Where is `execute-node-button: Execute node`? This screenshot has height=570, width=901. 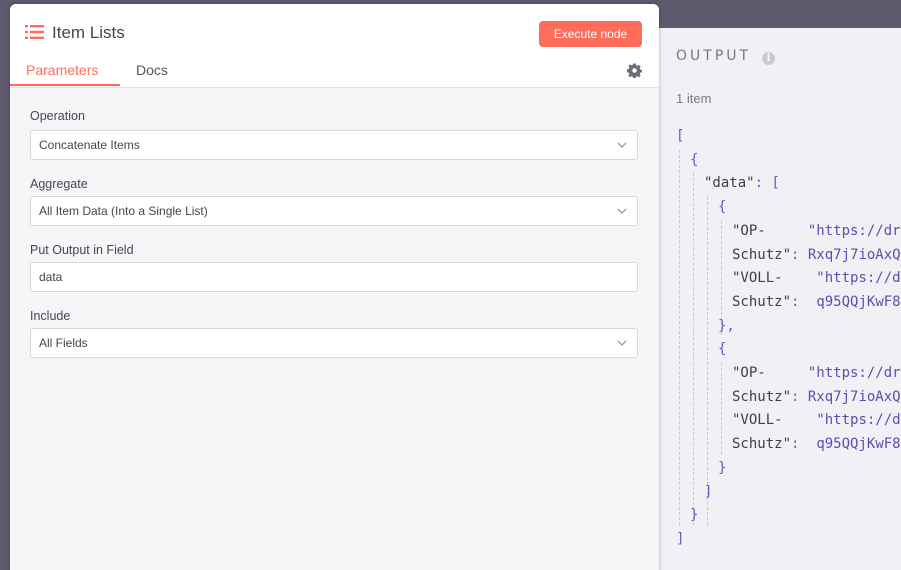 execute-node-button: Execute node is located at coordinates (590, 34).